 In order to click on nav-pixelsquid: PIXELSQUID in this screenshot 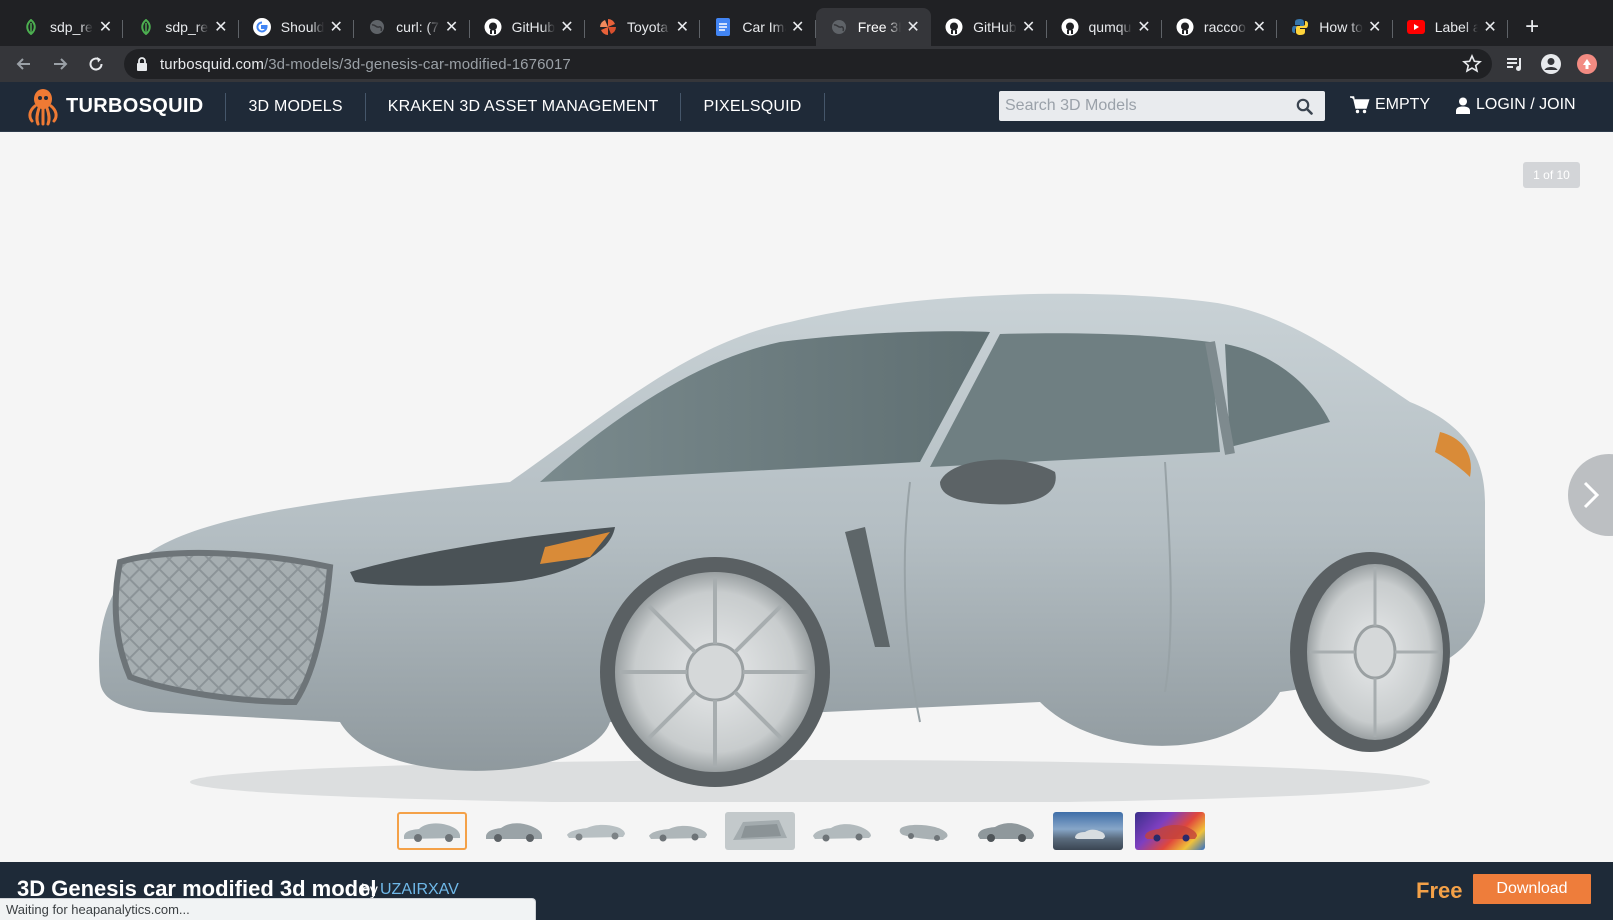, I will do `click(752, 107)`.